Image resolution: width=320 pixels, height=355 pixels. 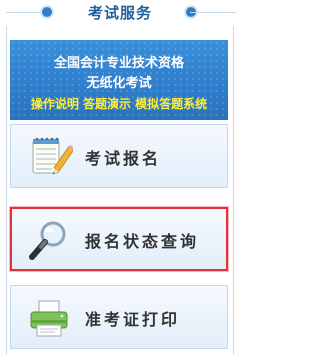 I want to click on menu-item-label: 准考证打印, so click(x=133, y=319).